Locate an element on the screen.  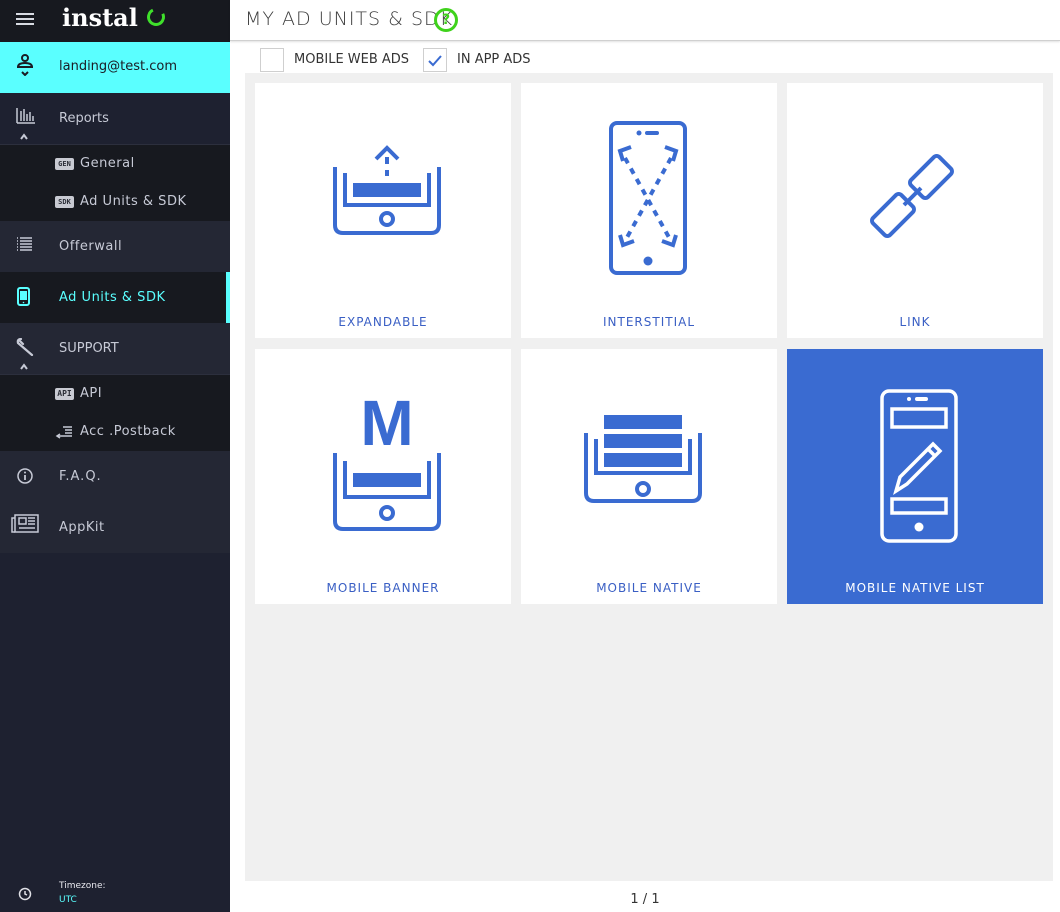
api-badge-icon: API is located at coordinates (64, 393).